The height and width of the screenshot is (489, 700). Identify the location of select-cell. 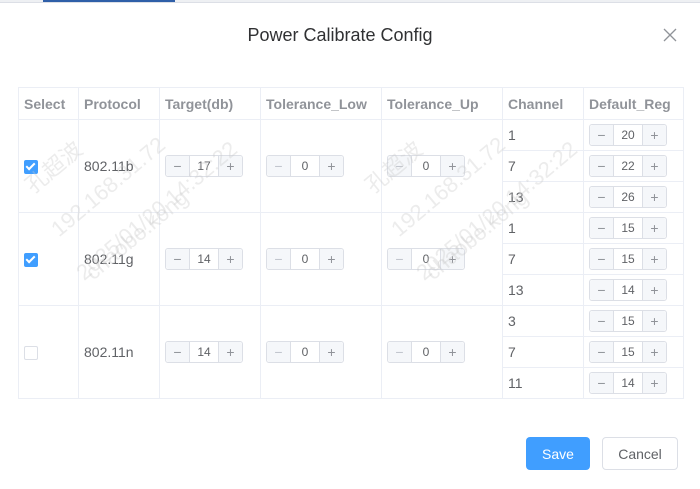
(48, 352).